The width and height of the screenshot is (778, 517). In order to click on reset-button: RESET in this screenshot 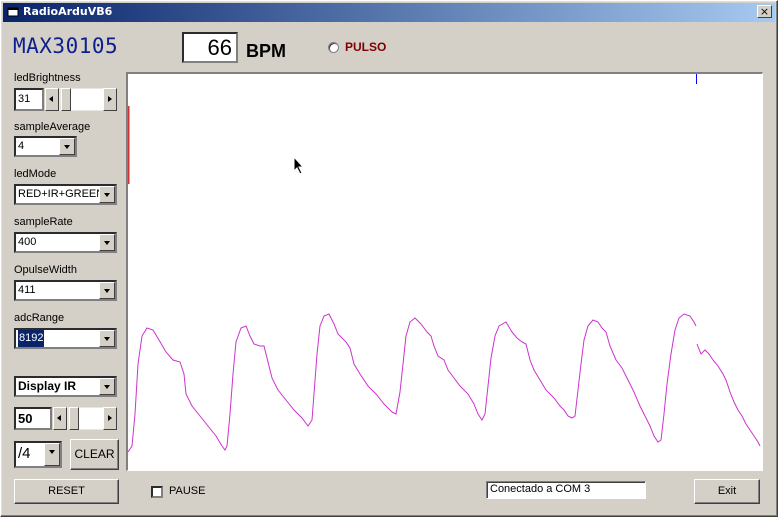, I will do `click(66, 491)`.